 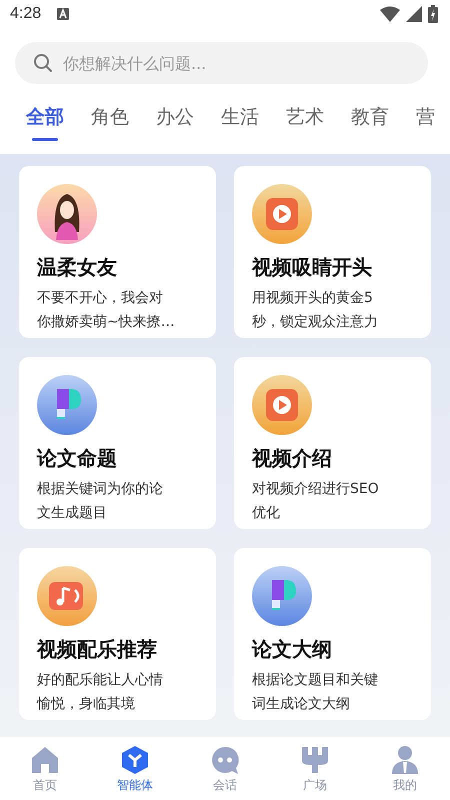 I want to click on card-title: 视频介绍, so click(x=292, y=458).